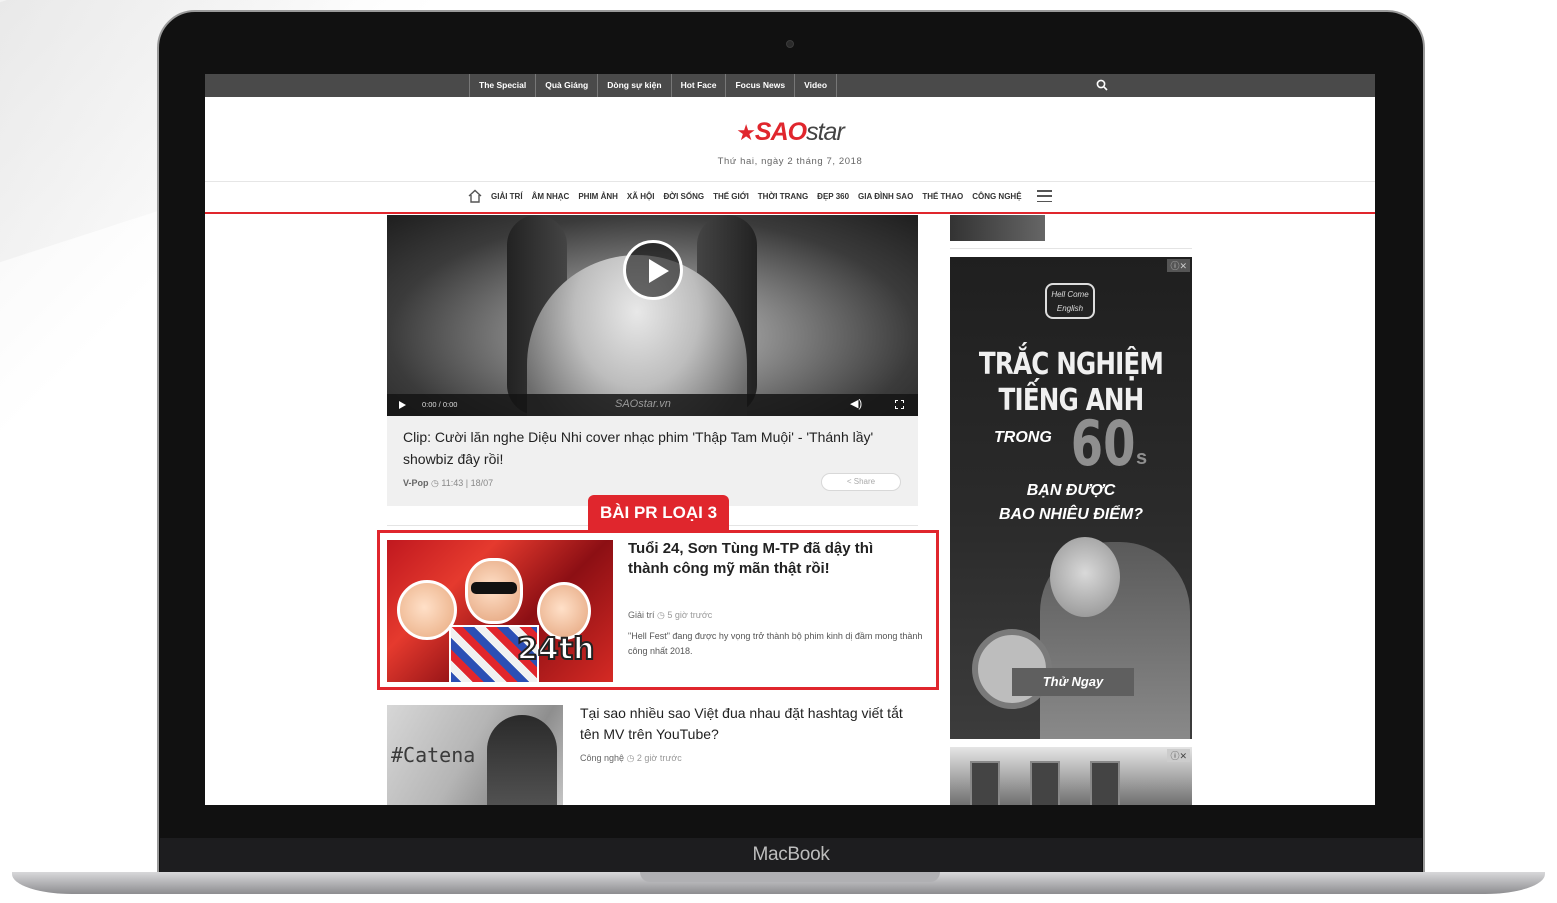 The width and height of the screenshot is (1557, 903). What do you see at coordinates (1102, 85) in the screenshot?
I see `search-icon` at bounding box center [1102, 85].